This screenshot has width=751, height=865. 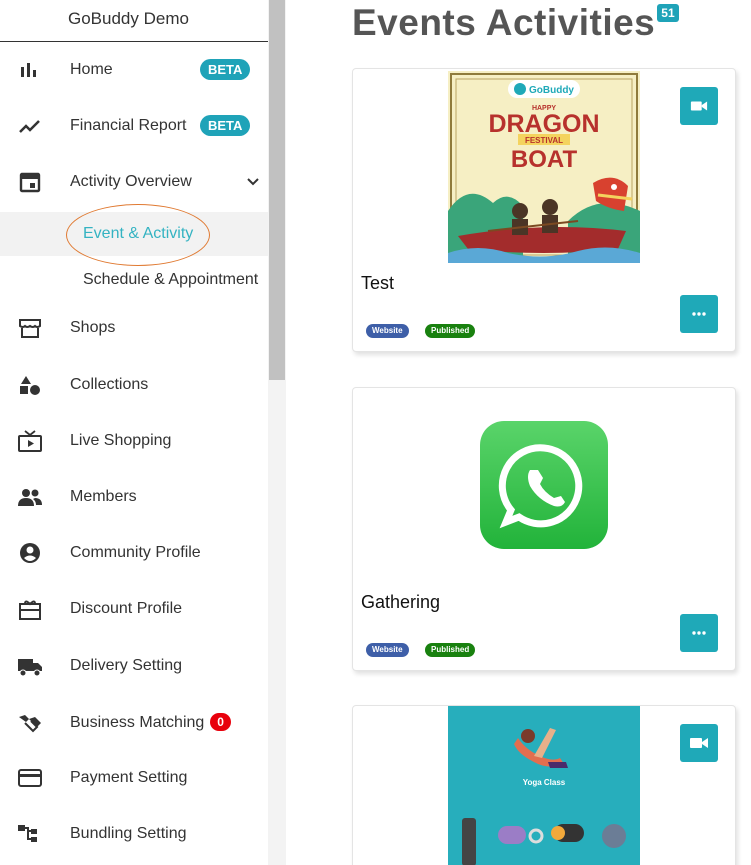 I want to click on sidebar-scrollbar-thumb, so click(x=277, y=190).